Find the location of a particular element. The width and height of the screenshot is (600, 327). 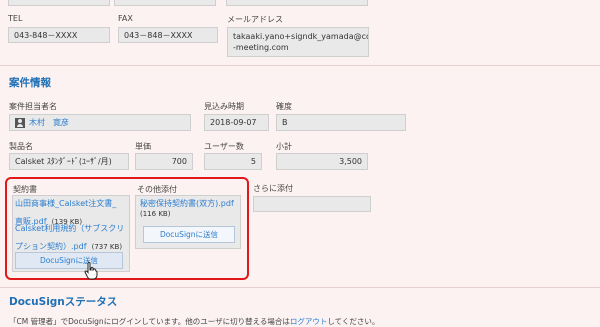

other-file-1-size: (116 KB) is located at coordinates (155, 214).